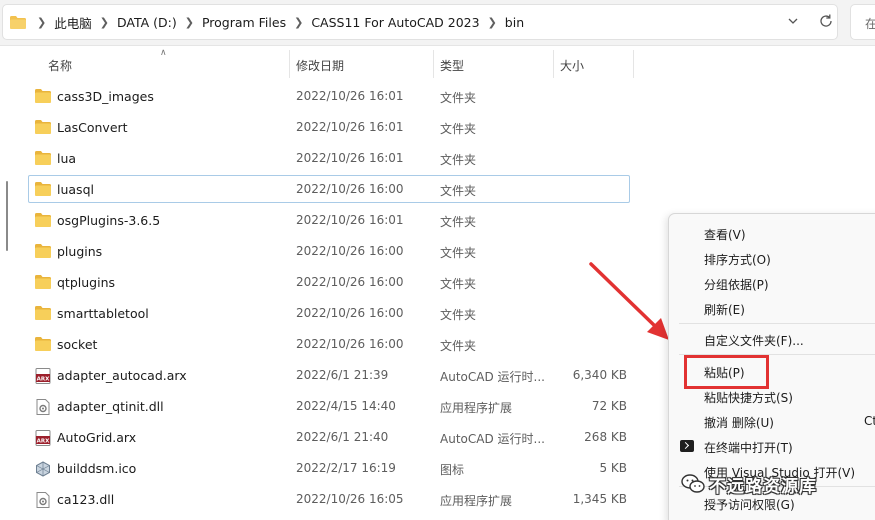  Describe the element at coordinates (726, 372) in the screenshot. I see `paste-highlight-box` at that location.